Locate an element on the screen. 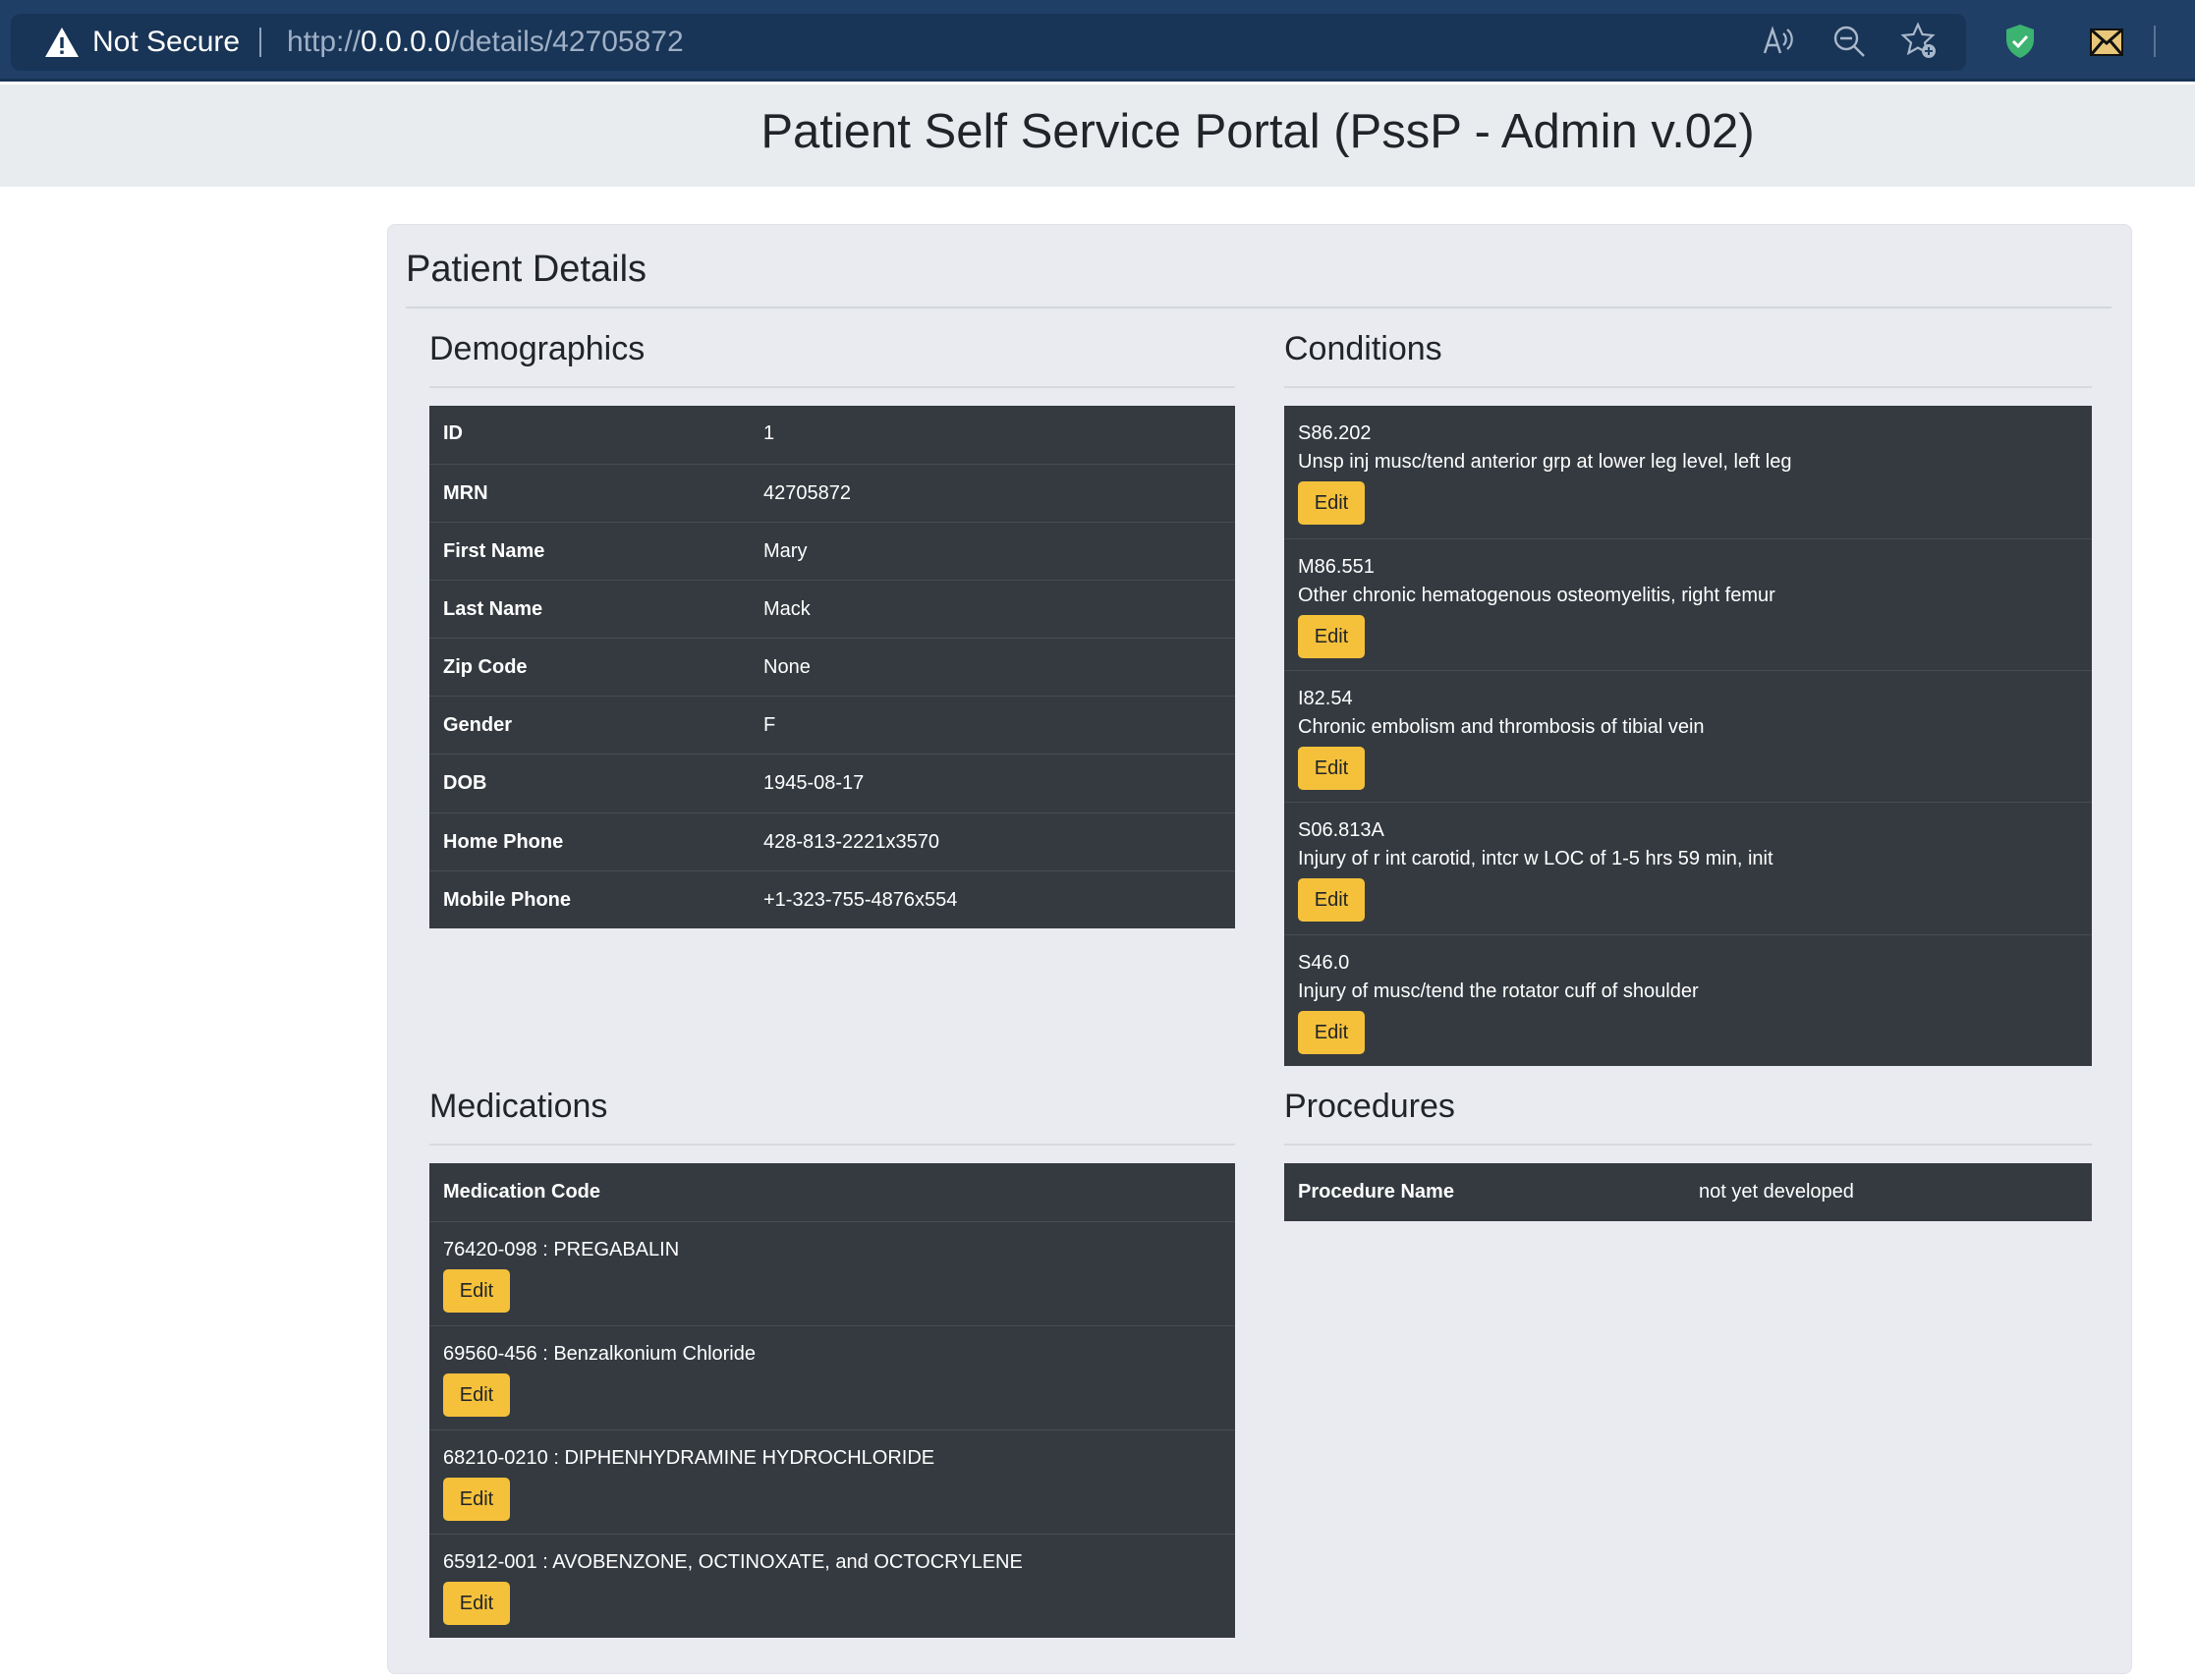 This screenshot has height=1680, width=2195. url-host: 0.0.0.0 is located at coordinates (406, 42).